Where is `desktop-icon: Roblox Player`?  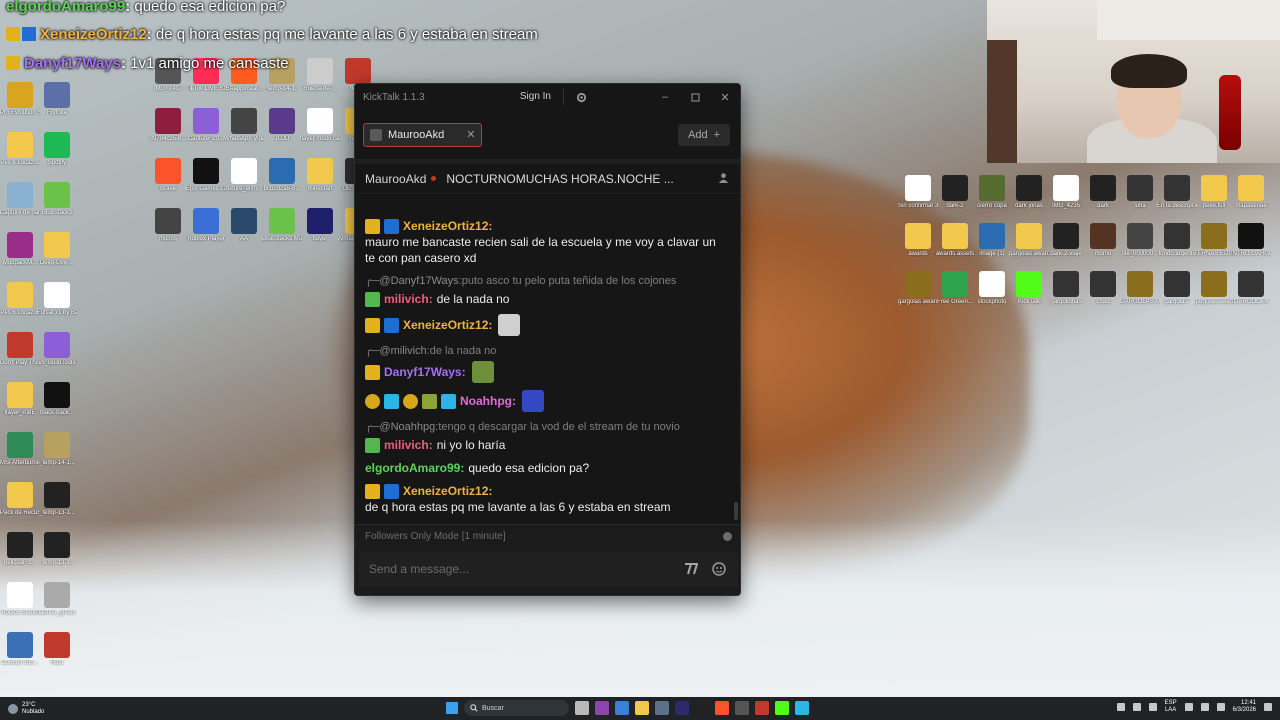
desktop-icon: Roblox Player is located at coordinates (206, 225).